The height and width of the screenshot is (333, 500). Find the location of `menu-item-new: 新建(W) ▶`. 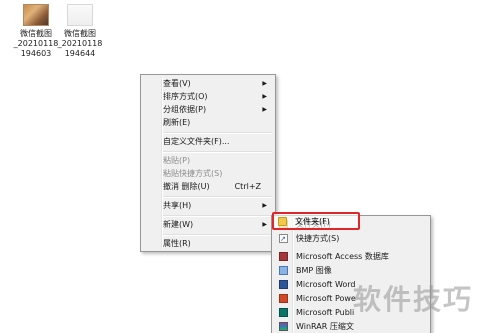

menu-item-new: 新建(W) ▶ is located at coordinates (208, 225).